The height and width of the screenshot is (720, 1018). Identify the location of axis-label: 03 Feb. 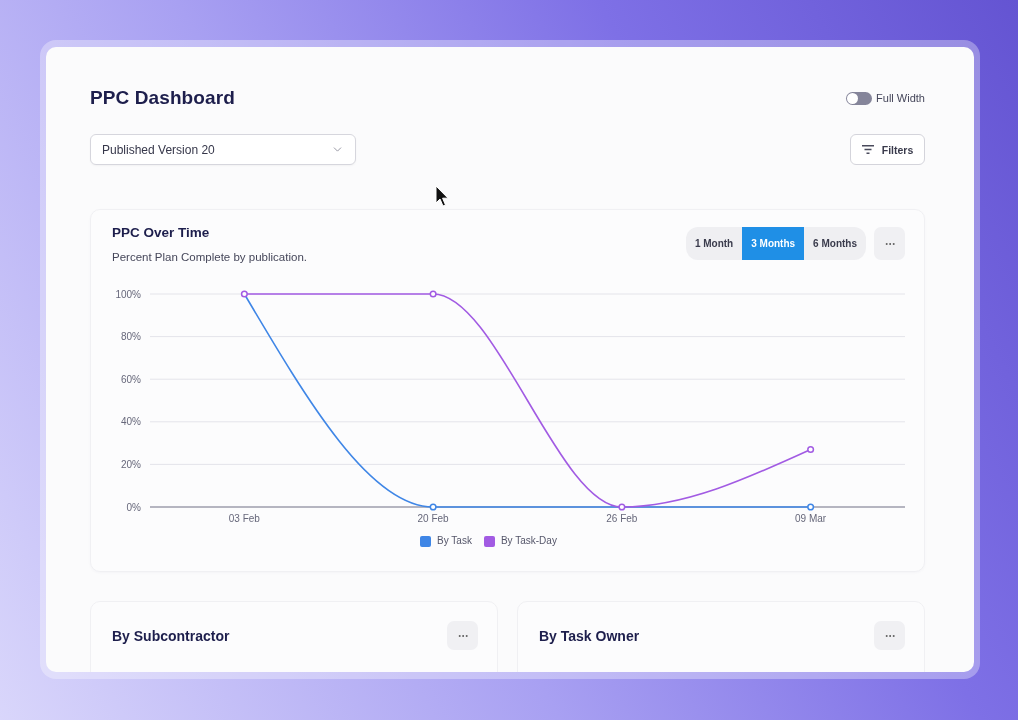
(244, 518).